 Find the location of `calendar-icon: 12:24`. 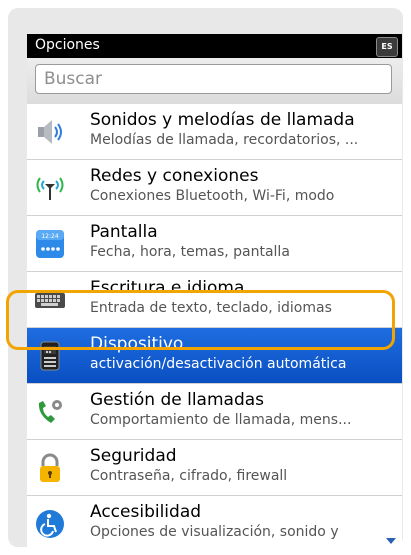

calendar-icon: 12:24 is located at coordinates (50, 244).